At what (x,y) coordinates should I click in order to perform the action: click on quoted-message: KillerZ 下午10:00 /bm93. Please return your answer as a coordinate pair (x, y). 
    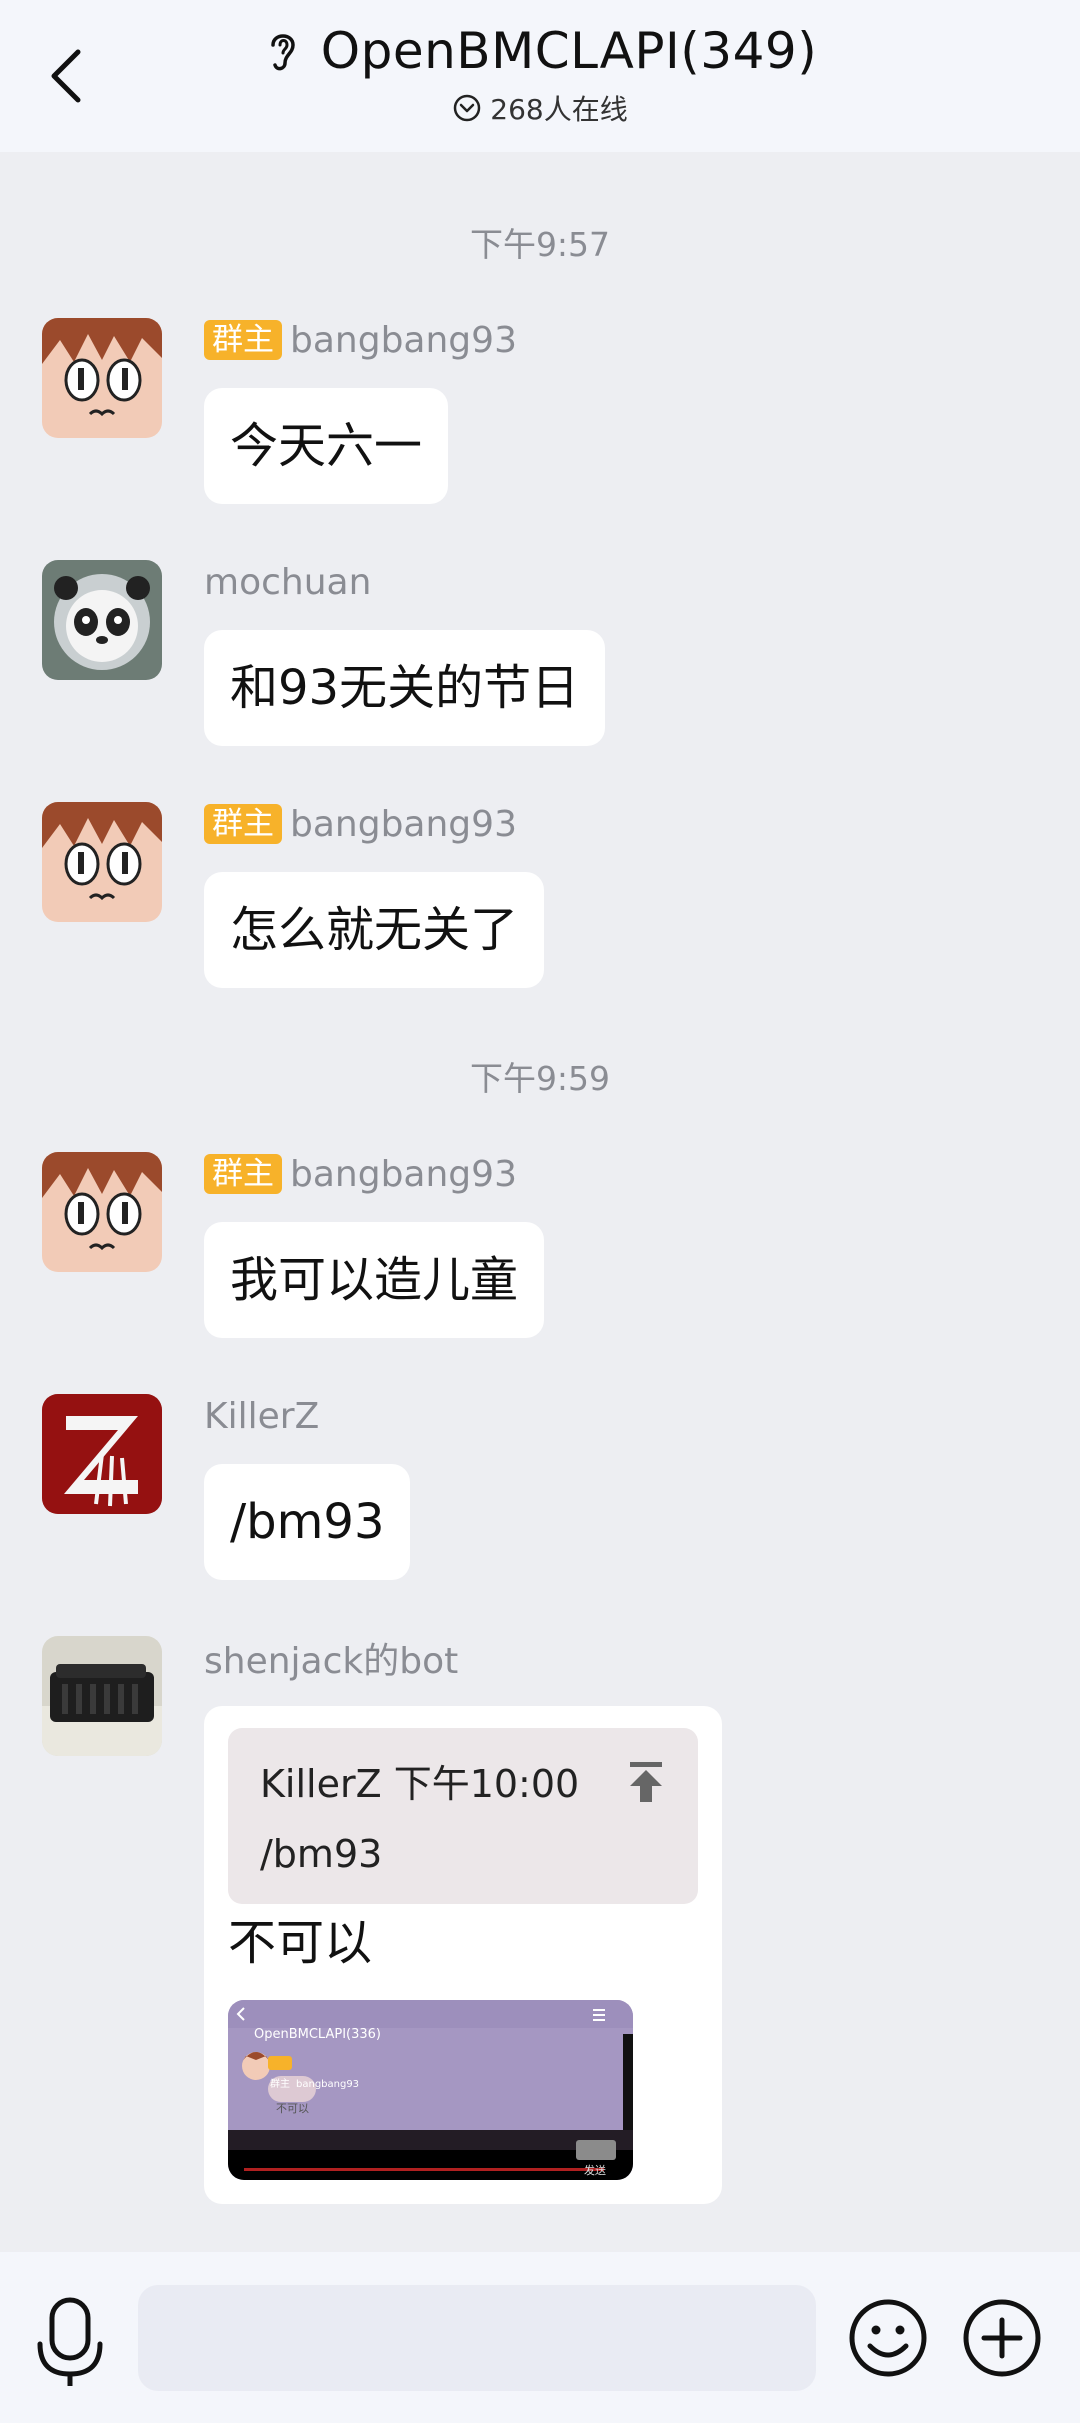
    Looking at the image, I should click on (463, 1816).